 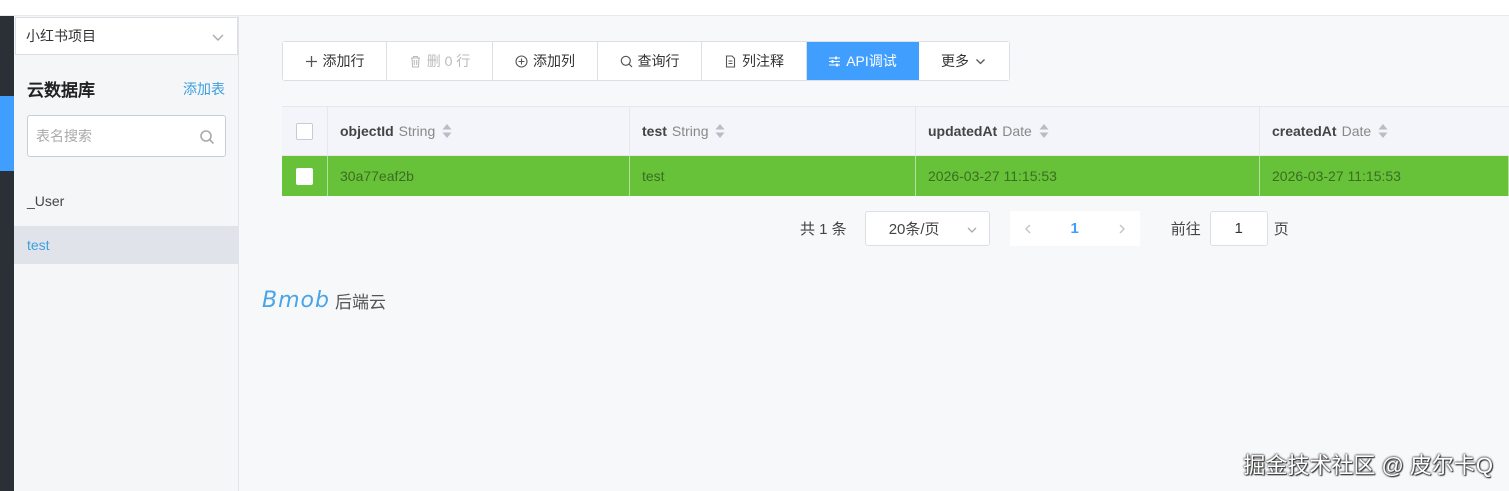 I want to click on left-nav-rail, so click(x=7, y=253).